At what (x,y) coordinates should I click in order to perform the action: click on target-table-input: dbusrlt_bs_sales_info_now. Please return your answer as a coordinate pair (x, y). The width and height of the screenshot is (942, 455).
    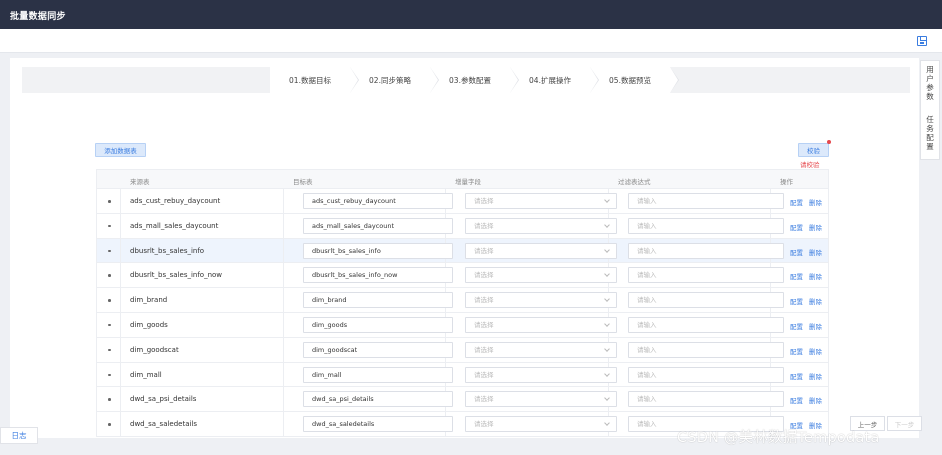
    Looking at the image, I should click on (378, 275).